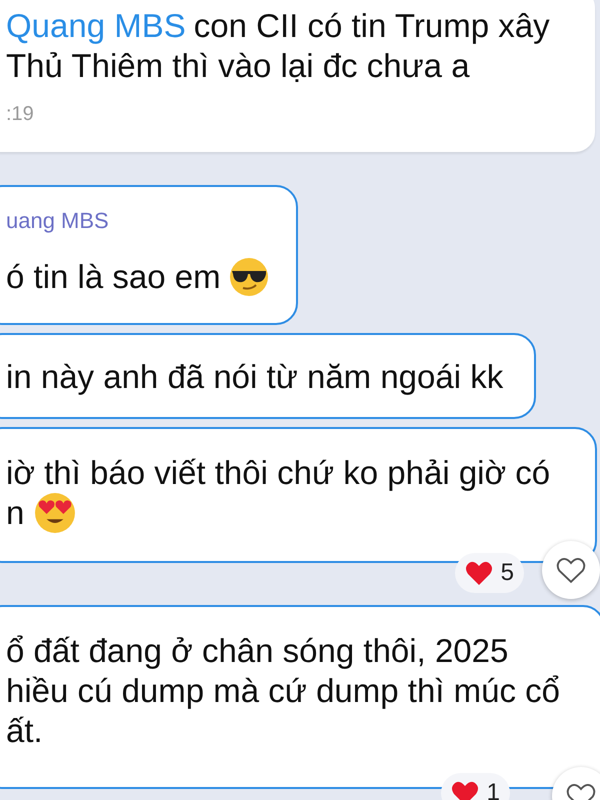 The height and width of the screenshot is (800, 600). I want to click on like-button, so click(571, 570).